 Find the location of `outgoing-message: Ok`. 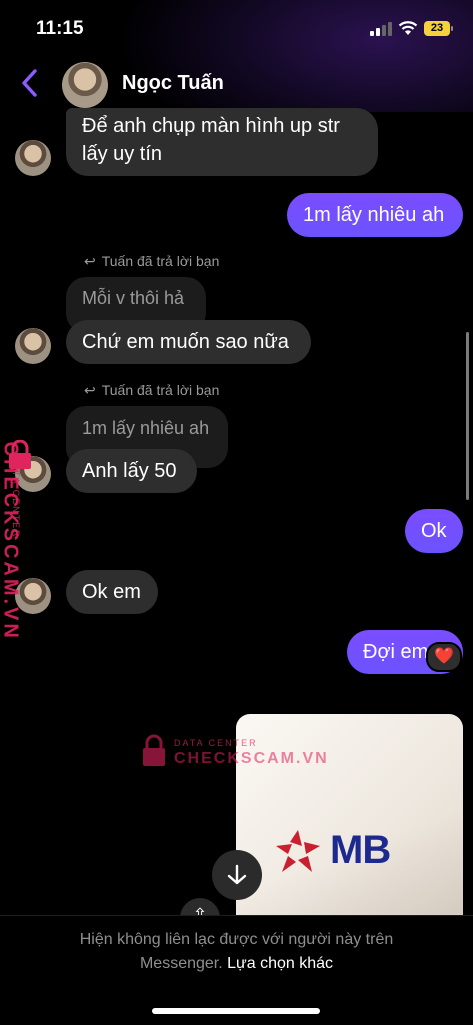

outgoing-message: Ok is located at coordinates (434, 531).